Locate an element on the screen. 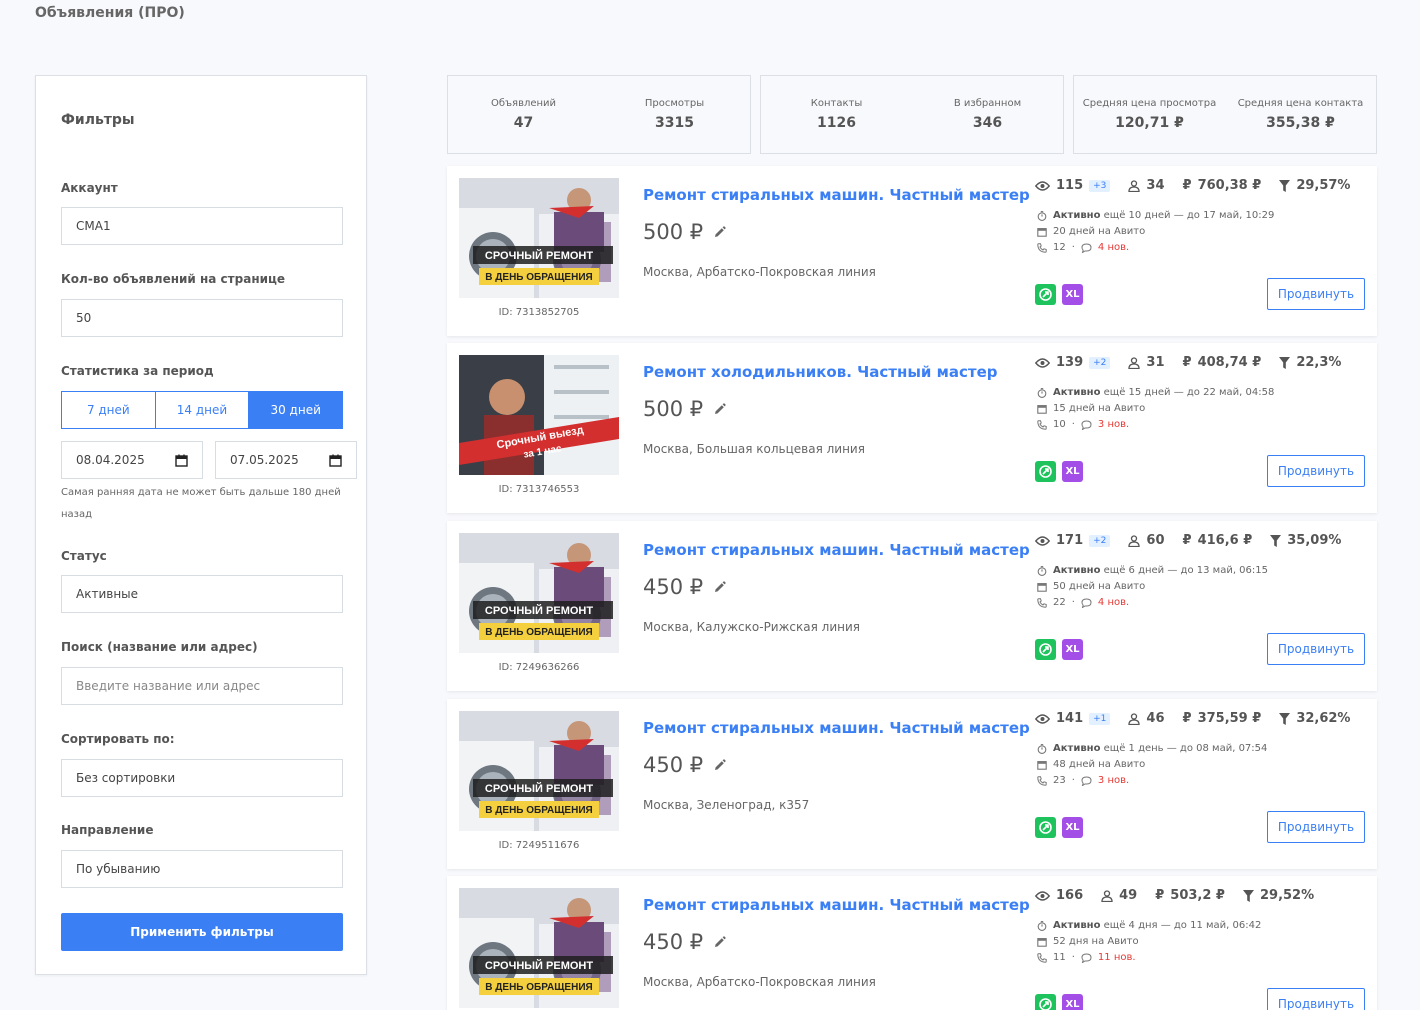 The height and width of the screenshot is (1010, 1420). days-on-avito: 52 дня на Авито is located at coordinates (1096, 941).